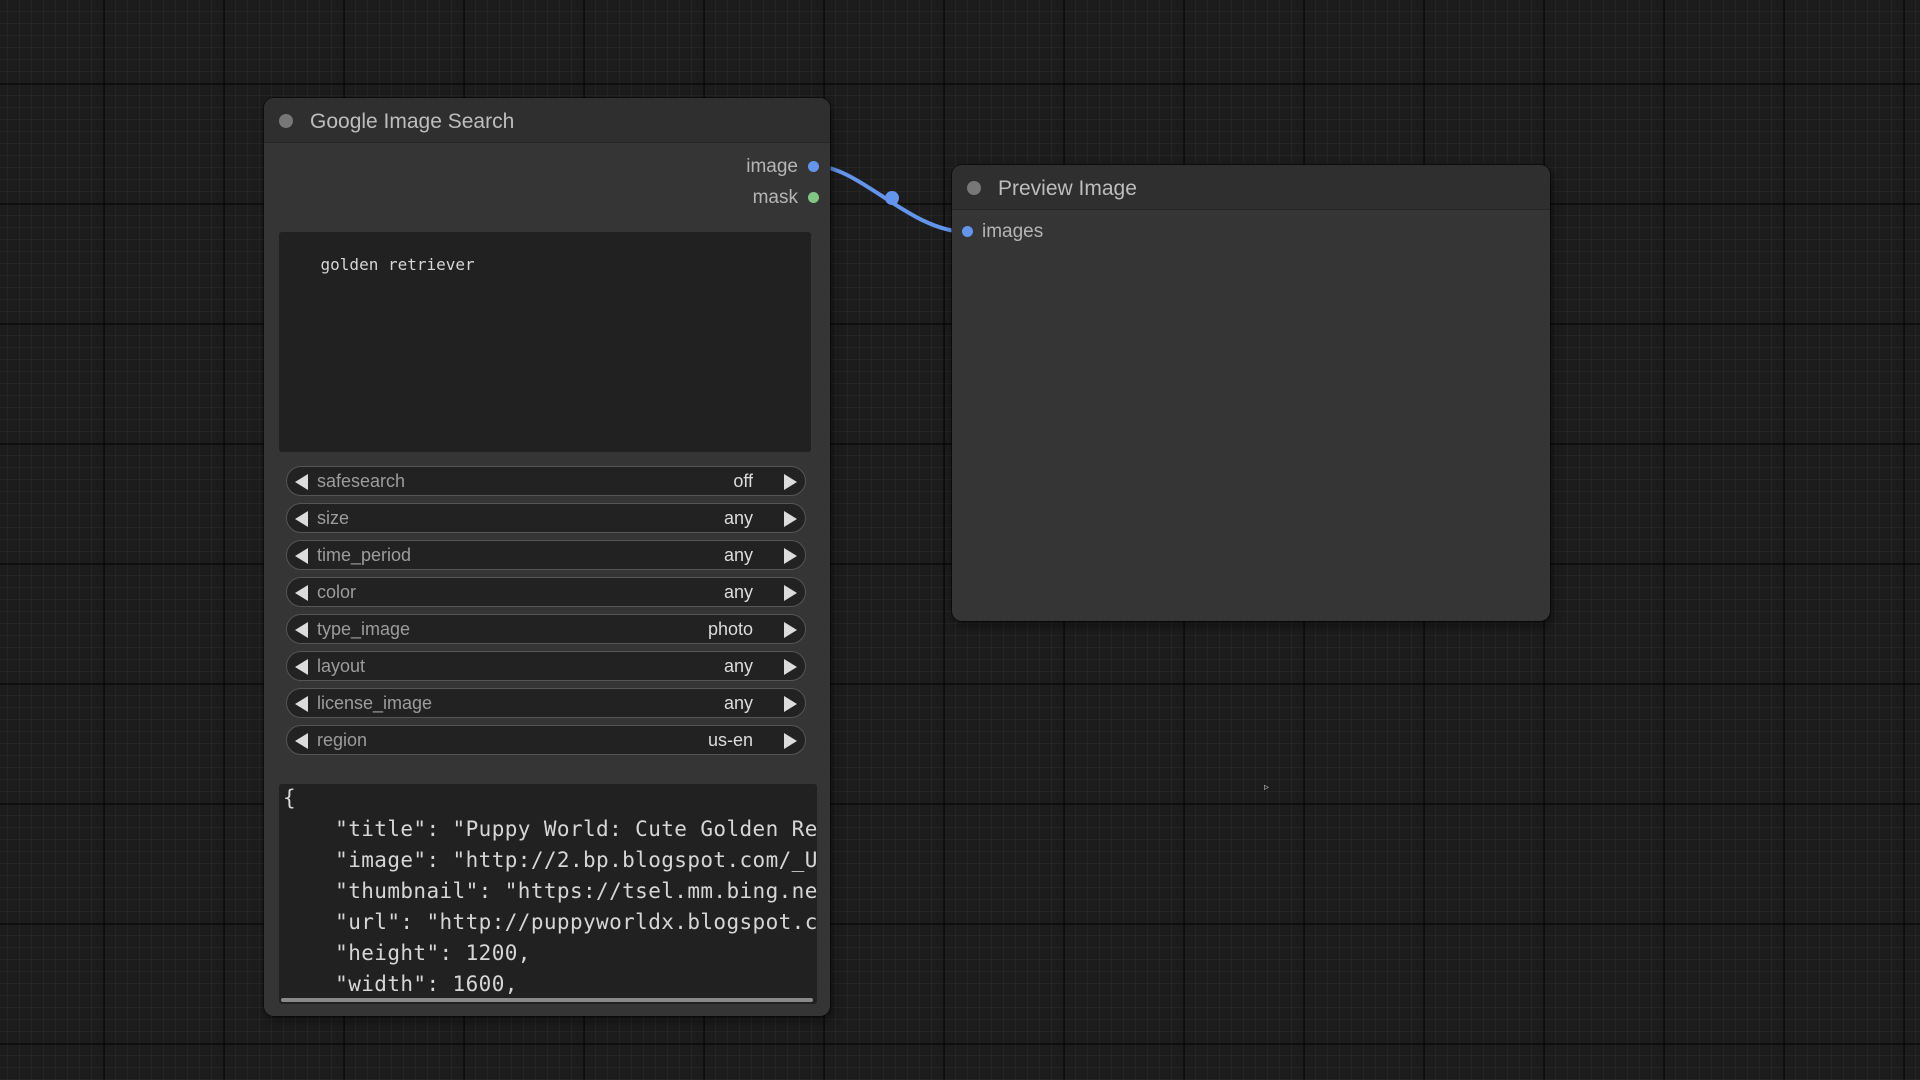 This screenshot has width=1920, height=1080. I want to click on node-title: Preview Image, so click(1067, 188).